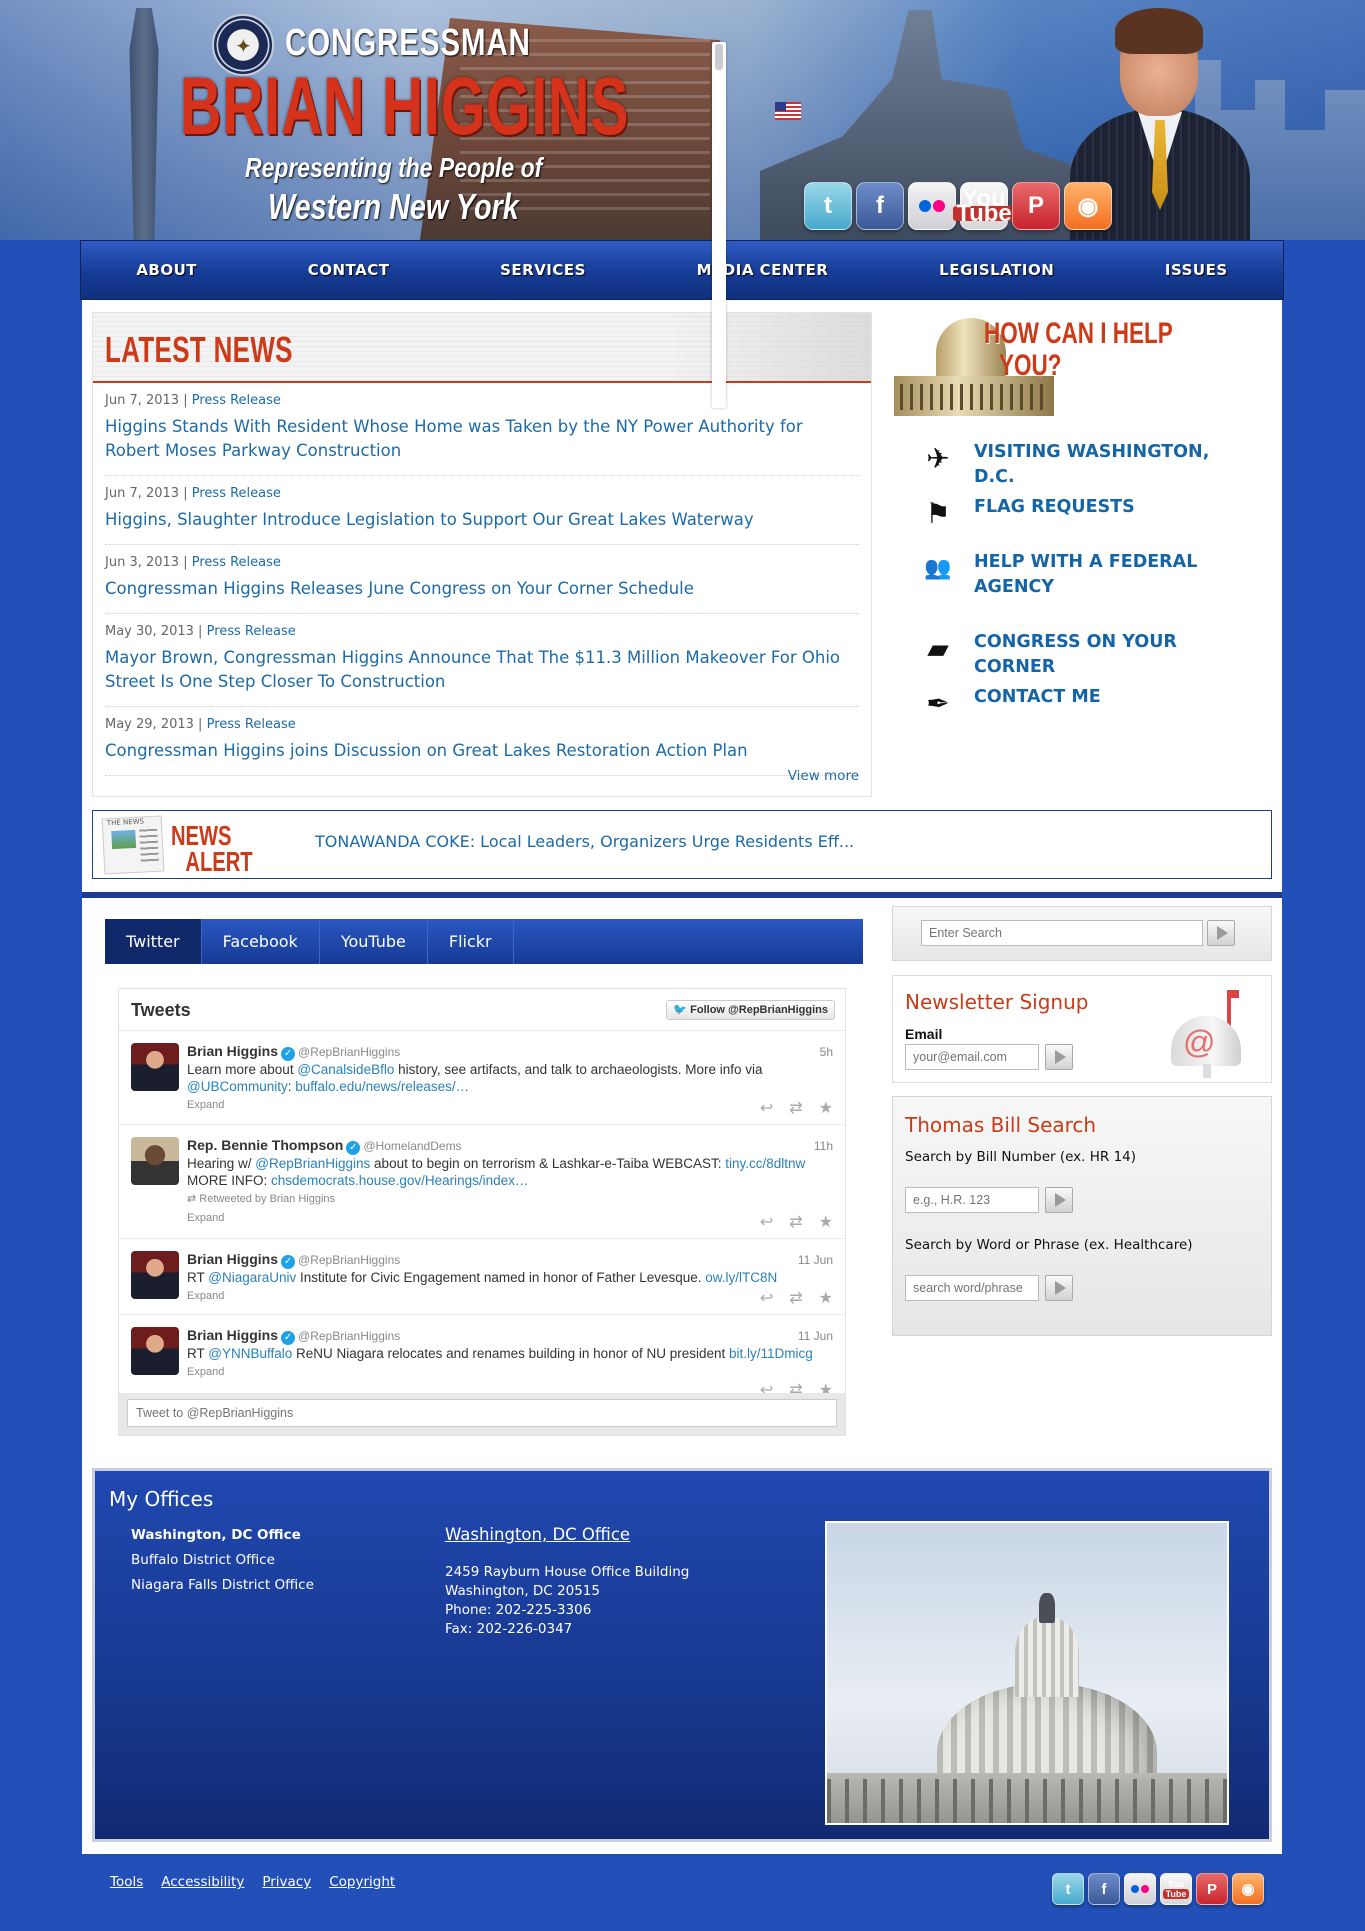 The width and height of the screenshot is (1365, 1931). I want to click on nav-about: ABOUT, so click(166, 270).